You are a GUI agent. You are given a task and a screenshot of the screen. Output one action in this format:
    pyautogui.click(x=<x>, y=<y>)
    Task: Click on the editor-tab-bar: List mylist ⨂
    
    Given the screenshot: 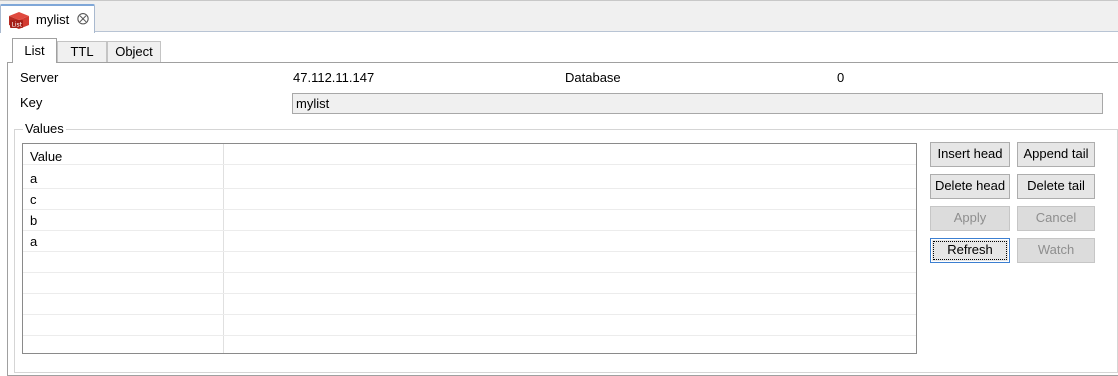 What is the action you would take?
    pyautogui.click(x=559, y=16)
    